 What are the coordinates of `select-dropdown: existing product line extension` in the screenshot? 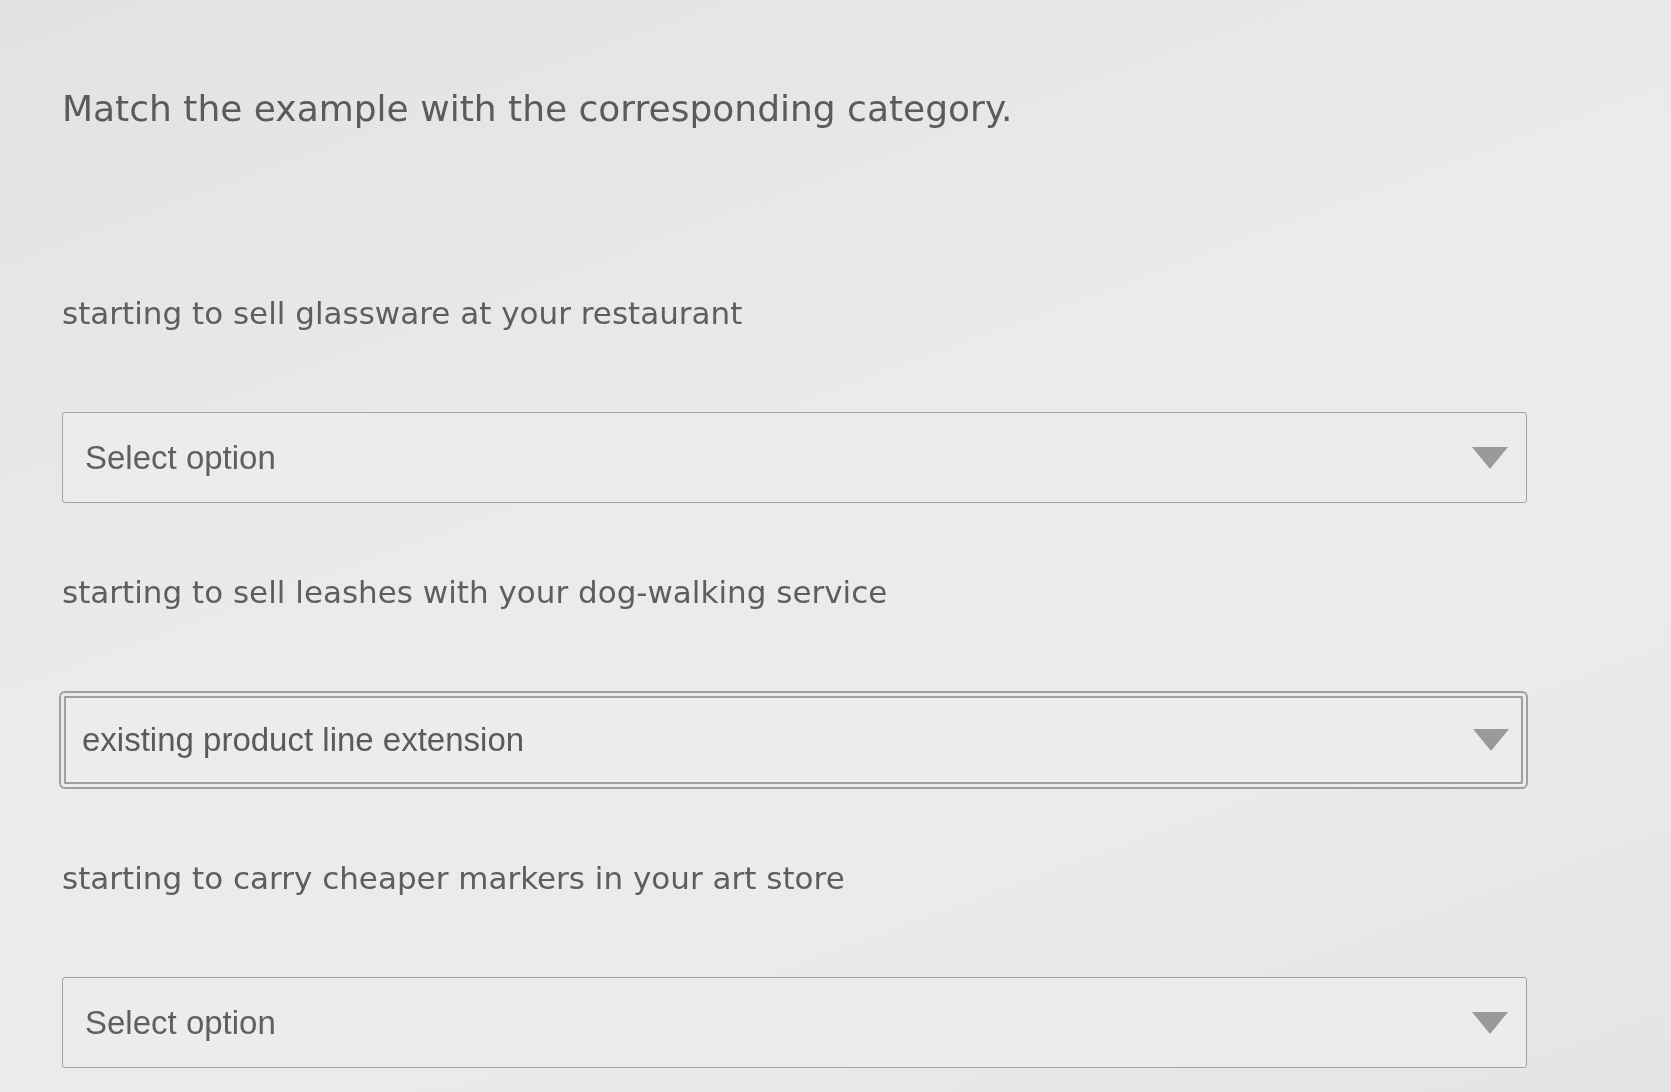 It's located at (793, 740).